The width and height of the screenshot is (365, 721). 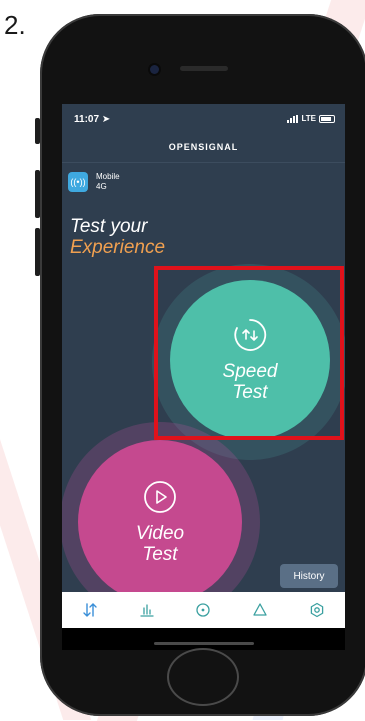 What do you see at coordinates (94, 182) in the screenshot?
I see `network-info: ((•)) Mobile 4G` at bounding box center [94, 182].